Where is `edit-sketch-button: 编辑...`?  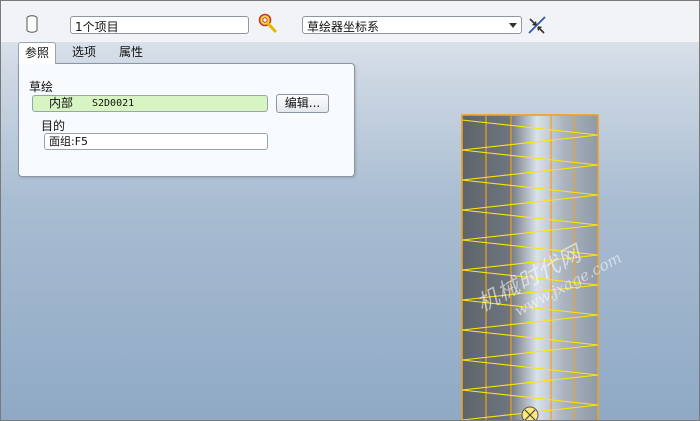 edit-sketch-button: 编辑... is located at coordinates (302, 103).